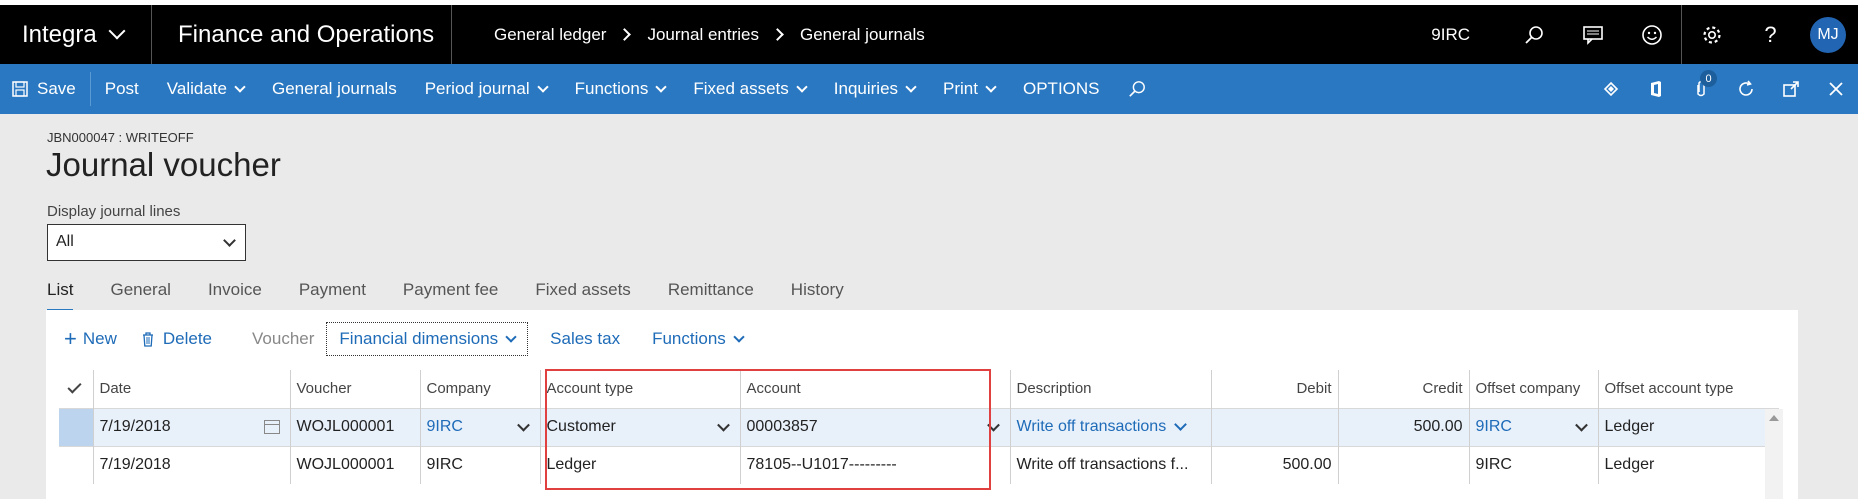 The image size is (1858, 499). What do you see at coordinates (1092, 427) in the screenshot?
I see `description-value: Write off transactions` at bounding box center [1092, 427].